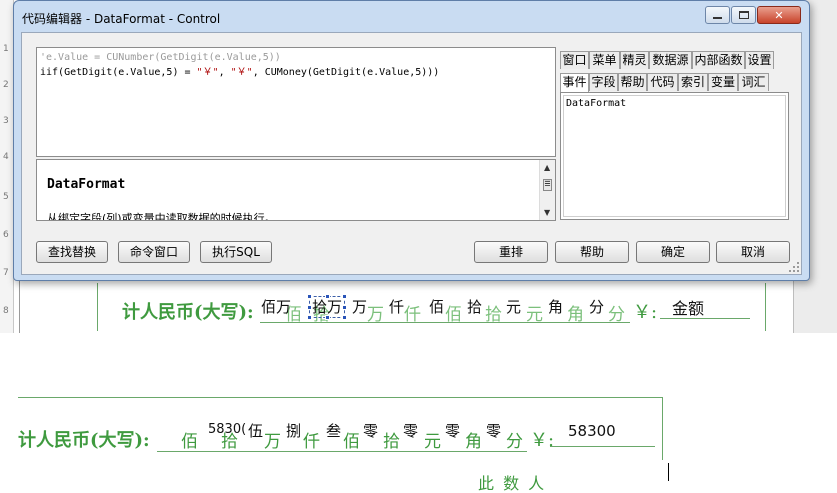  Describe the element at coordinates (154, 252) in the screenshot. I see `command-window-button: 命令窗口` at that location.